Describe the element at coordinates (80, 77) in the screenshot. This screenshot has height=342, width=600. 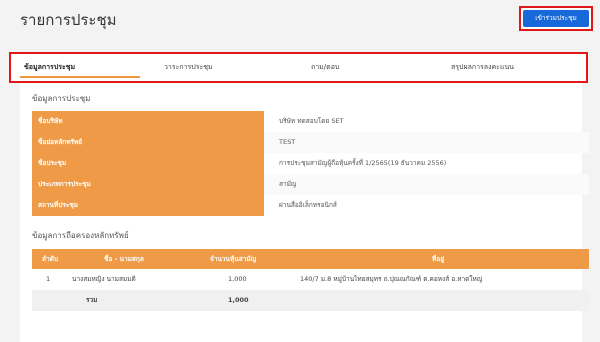
I see `active-tab-underline` at that location.